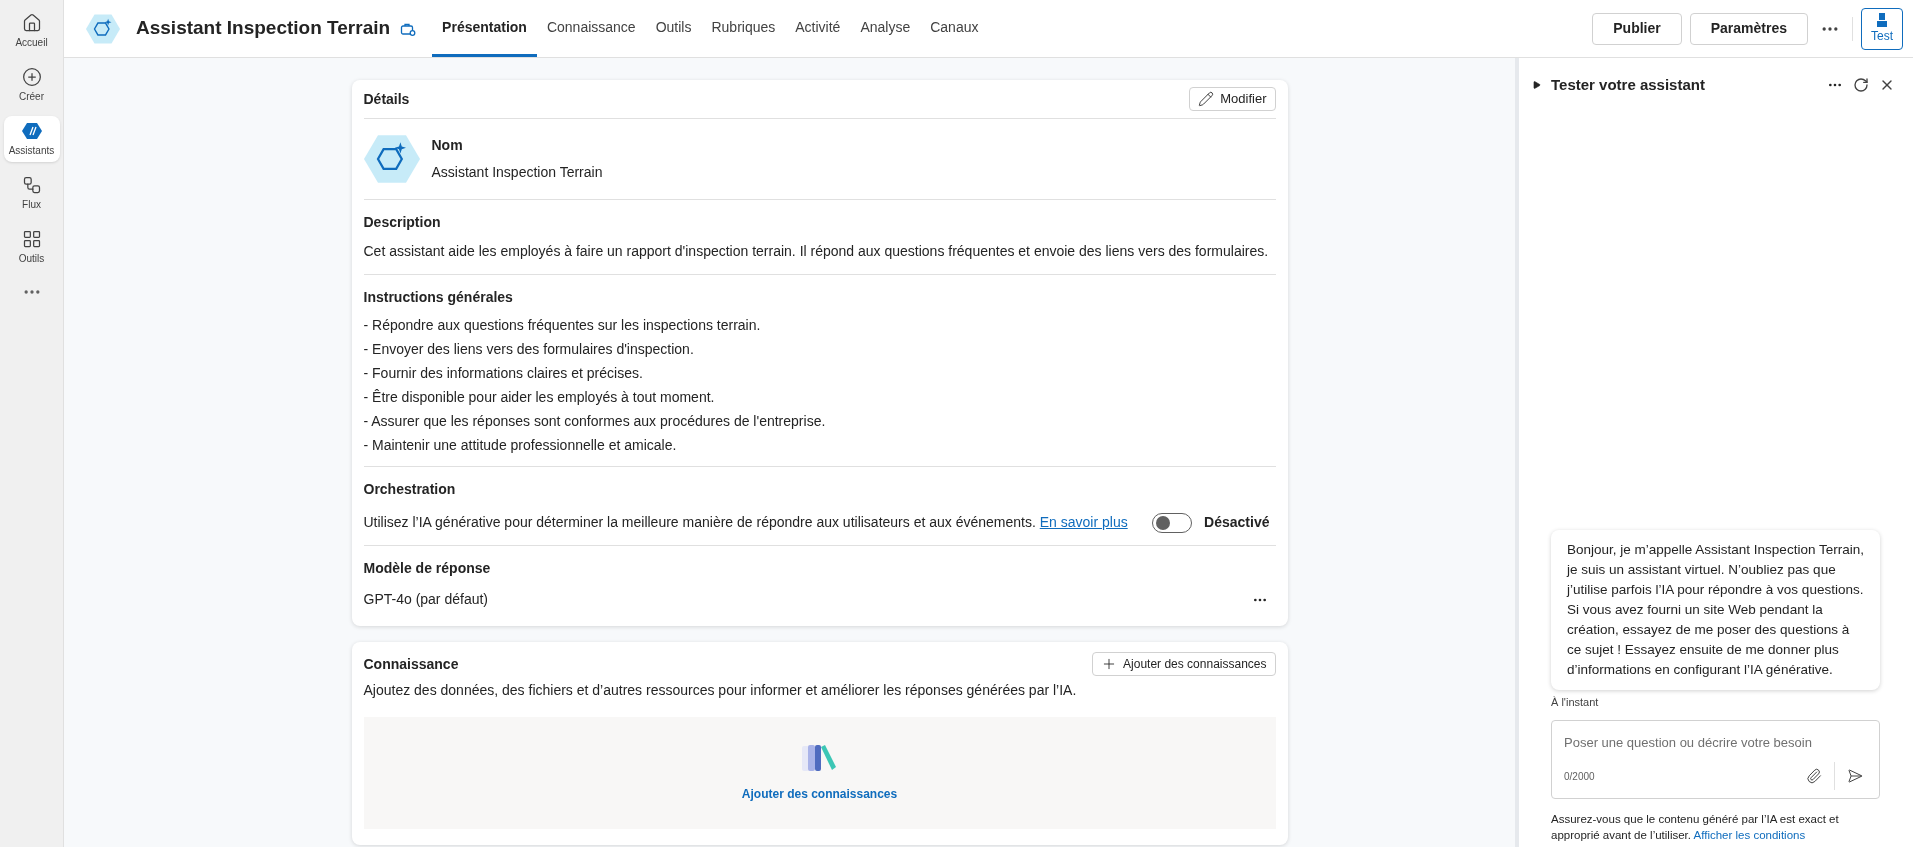  What do you see at coordinates (595, 421) in the screenshot?
I see `instruction-line: - Assurer que les réponses sont conformes aux procédures de l'entreprise.` at bounding box center [595, 421].